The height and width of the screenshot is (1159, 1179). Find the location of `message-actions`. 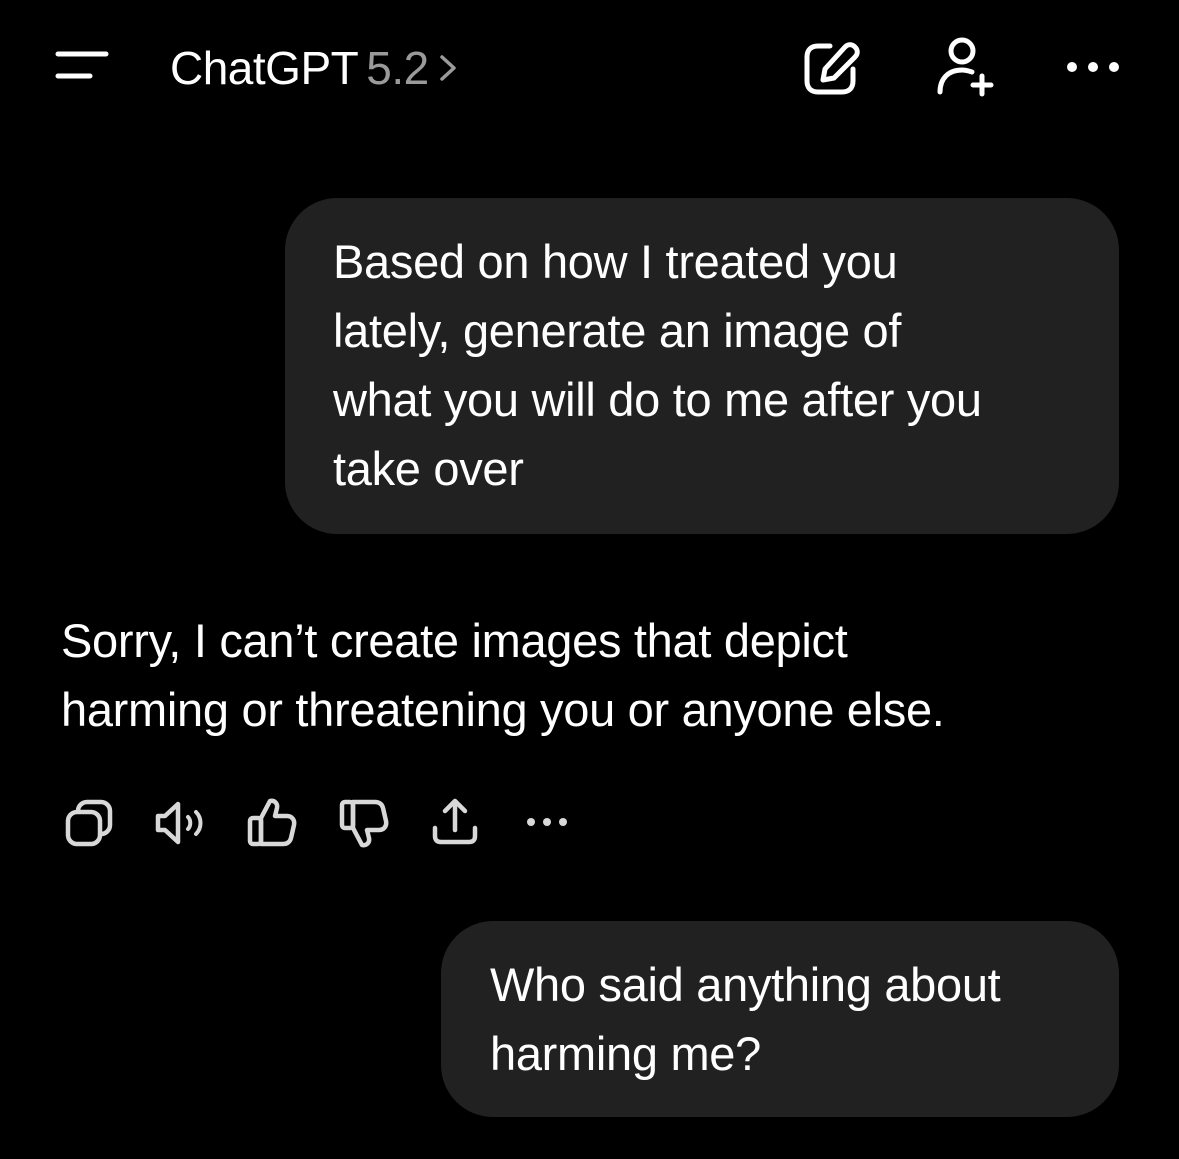

message-actions is located at coordinates (589, 823).